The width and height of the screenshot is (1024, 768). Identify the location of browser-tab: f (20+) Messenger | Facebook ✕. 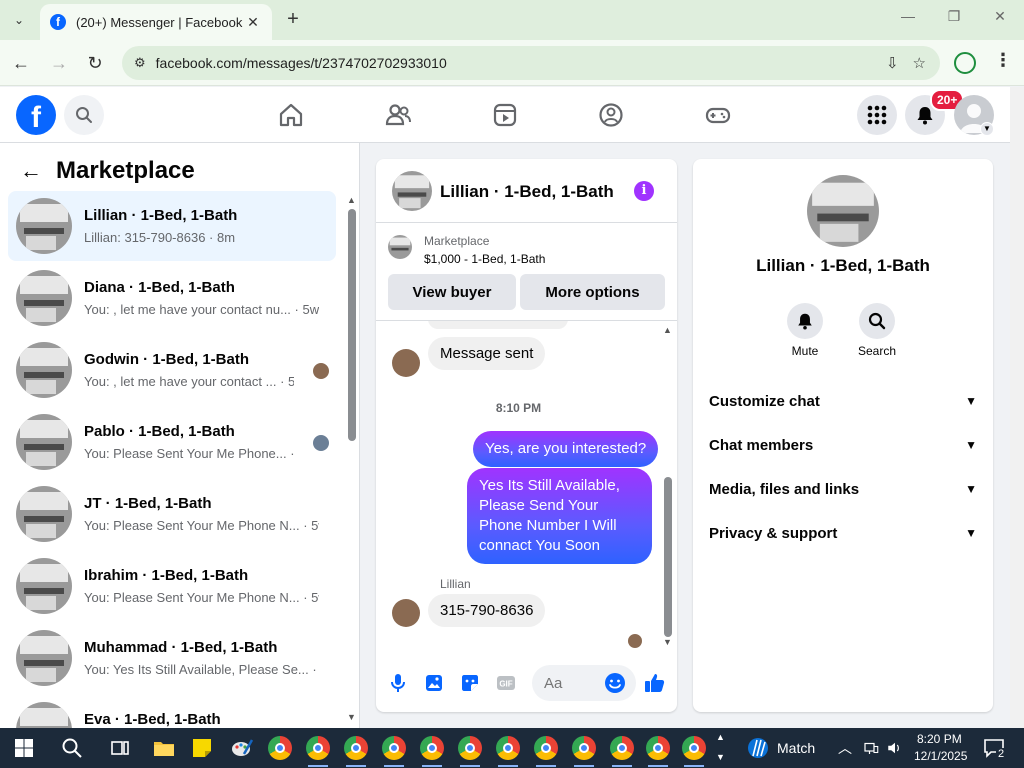
(156, 22).